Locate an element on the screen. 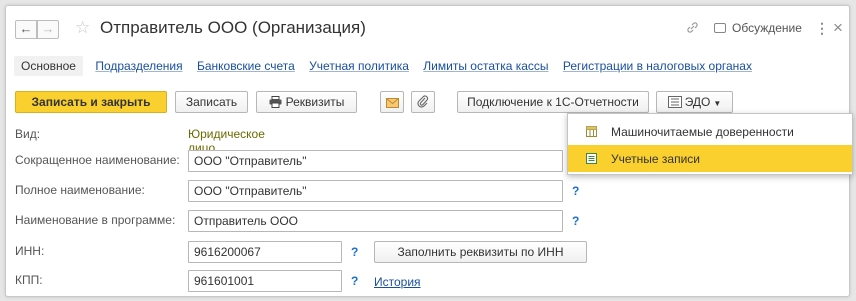 The image size is (856, 301). window-title: Отправитель ООО (Организация) is located at coordinates (233, 27).